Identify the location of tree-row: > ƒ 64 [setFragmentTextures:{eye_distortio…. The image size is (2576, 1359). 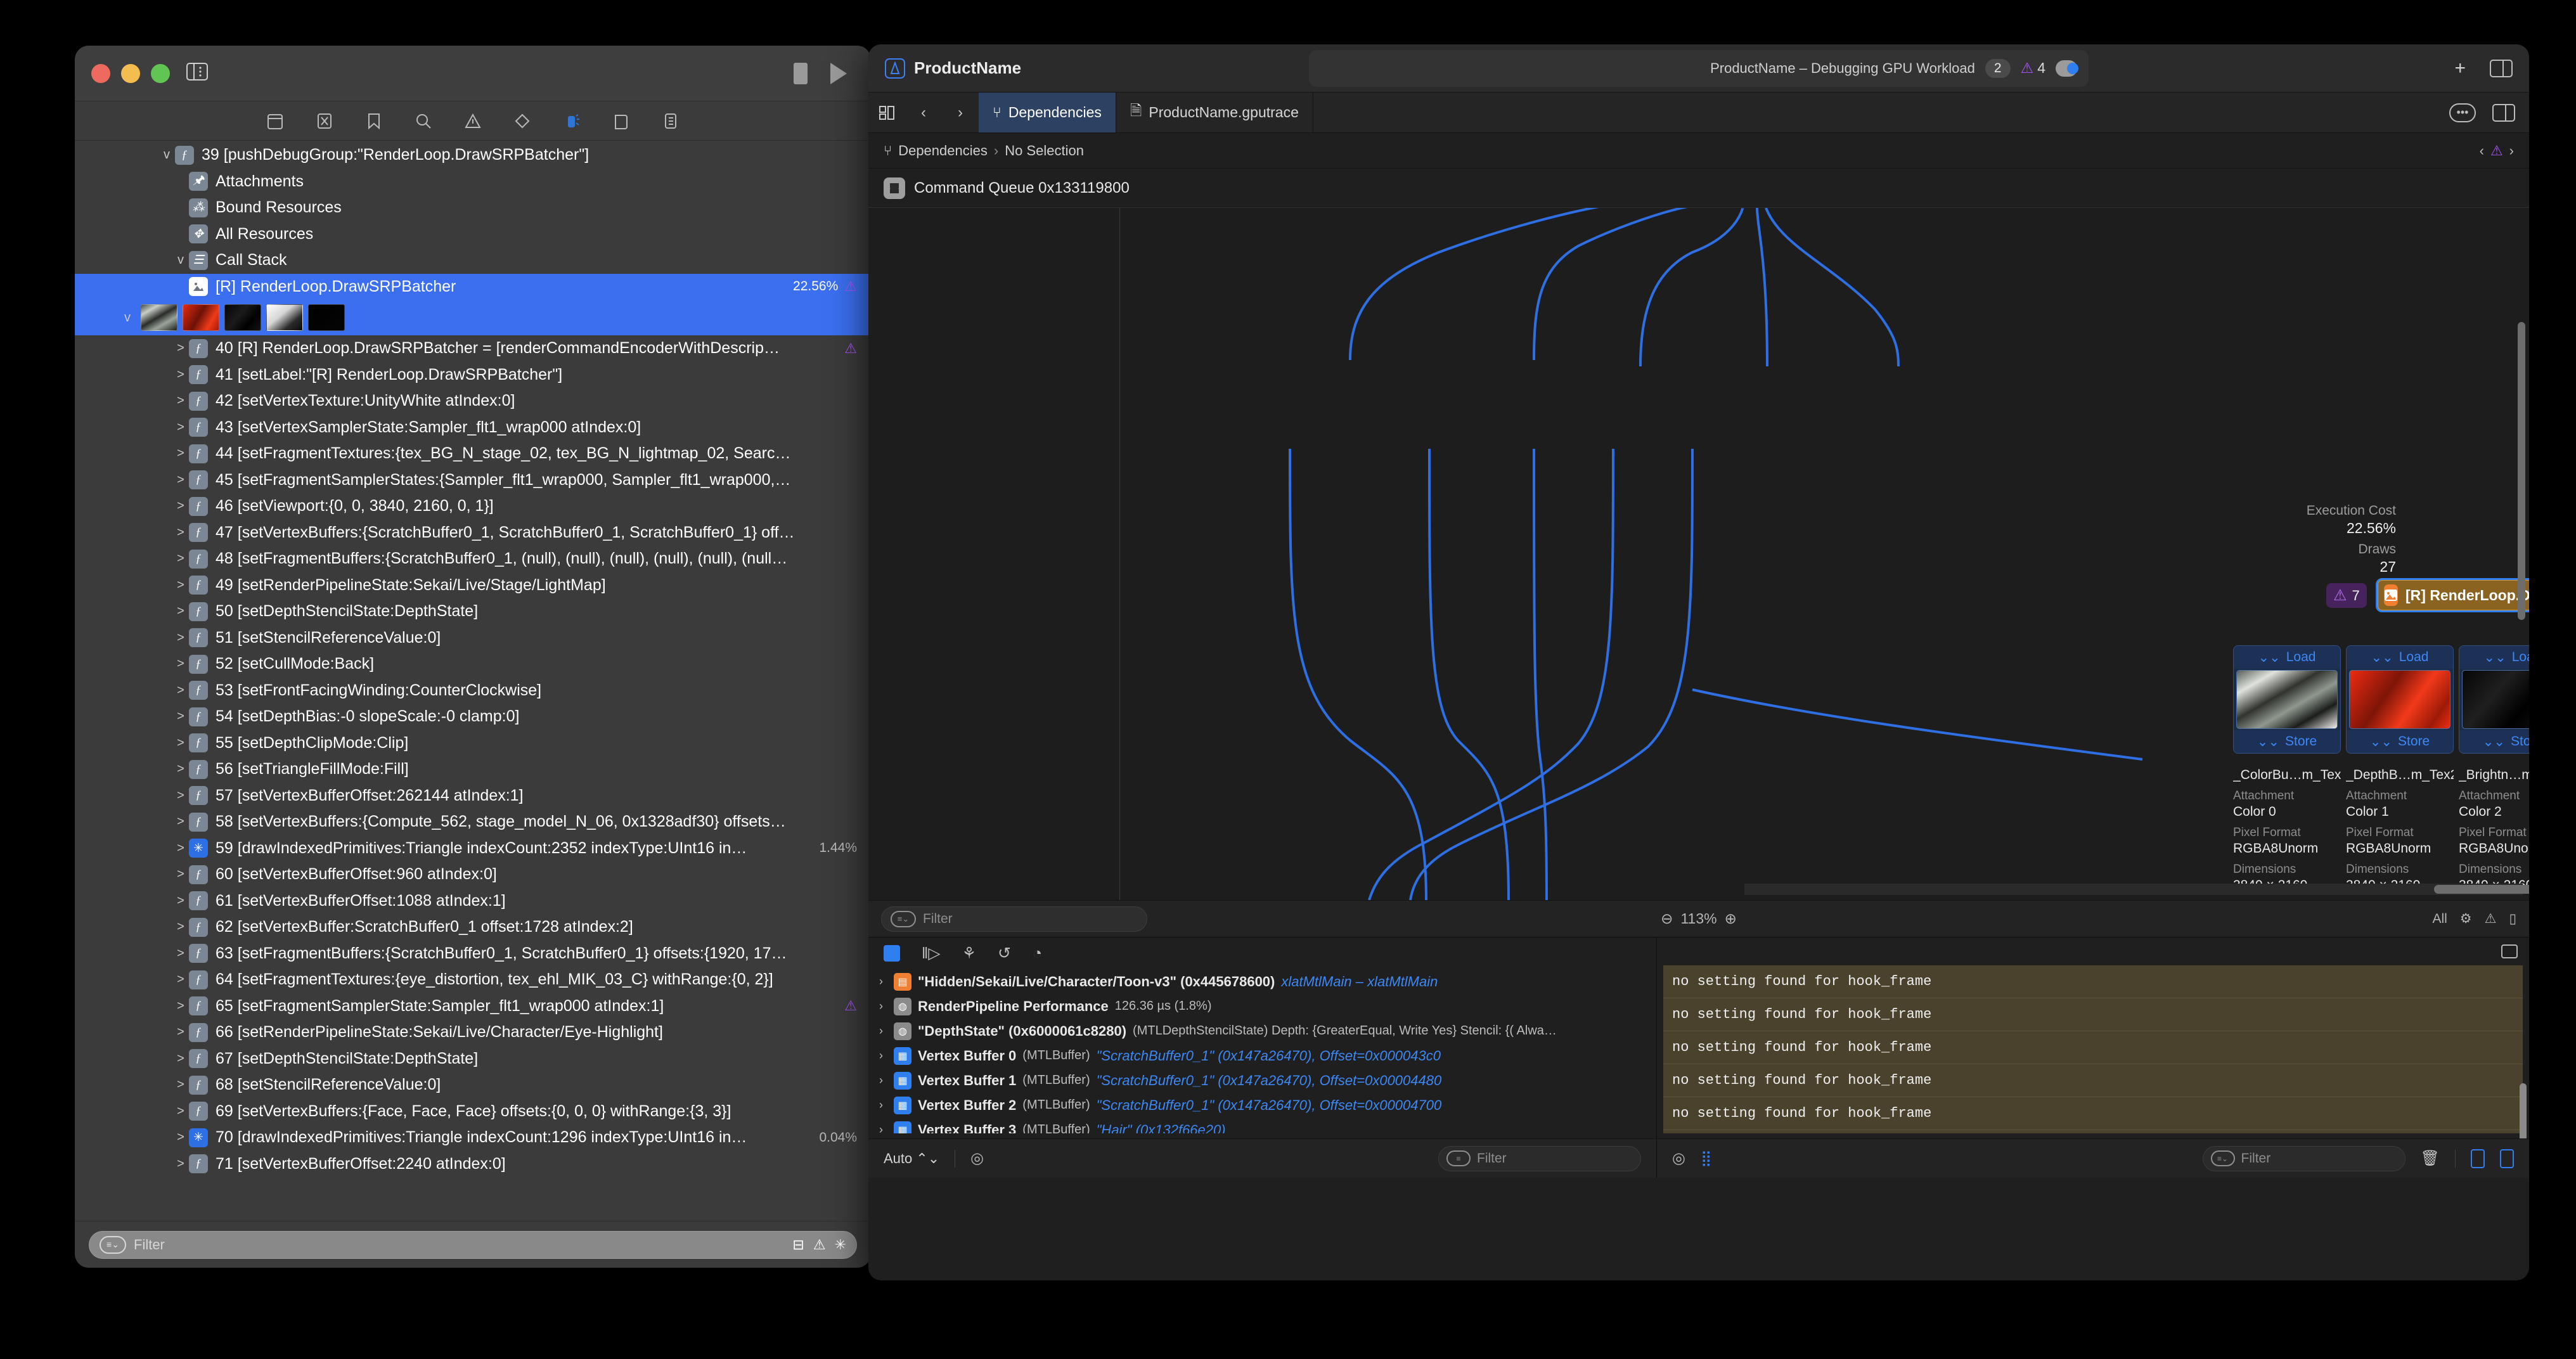
(473, 980).